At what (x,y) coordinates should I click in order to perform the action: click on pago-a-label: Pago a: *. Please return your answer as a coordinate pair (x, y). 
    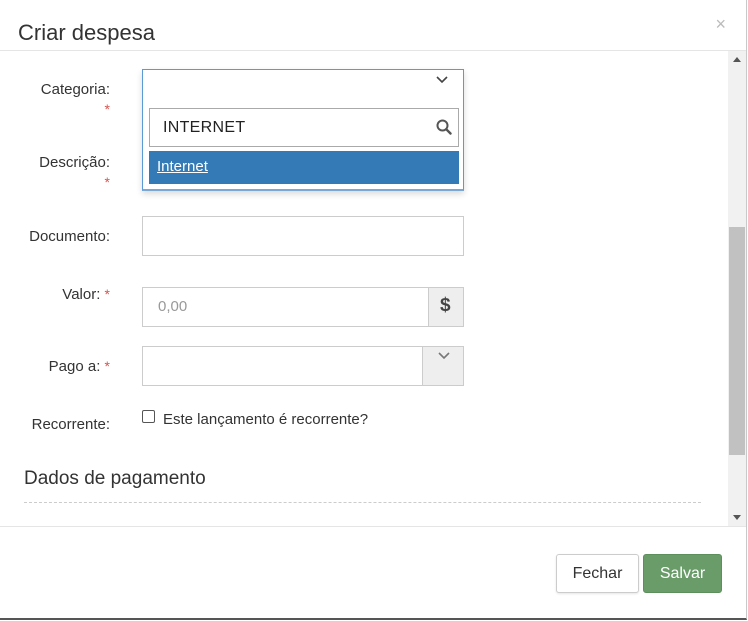
    Looking at the image, I should click on (65, 366).